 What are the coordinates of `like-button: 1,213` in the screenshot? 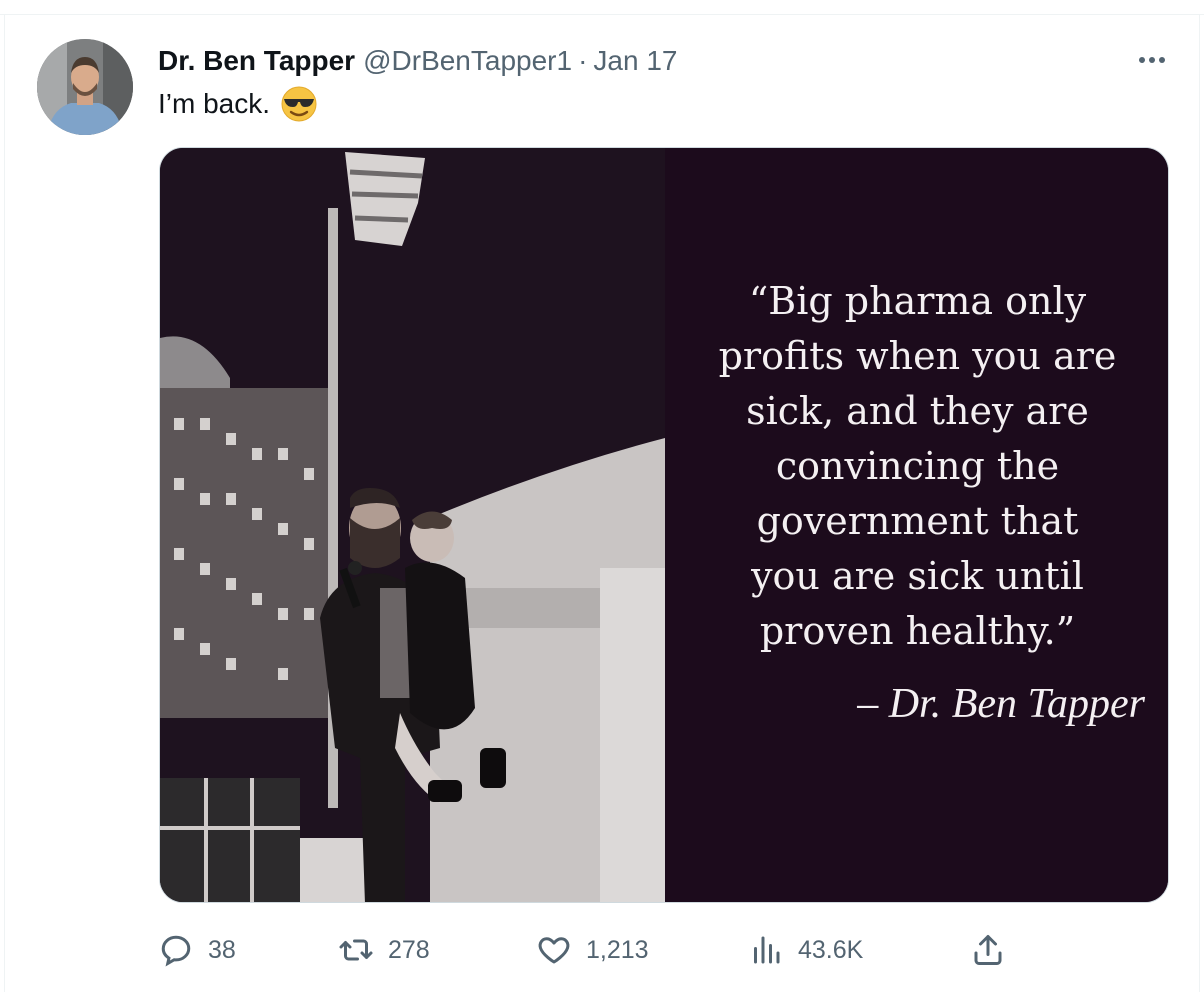 It's located at (592, 950).